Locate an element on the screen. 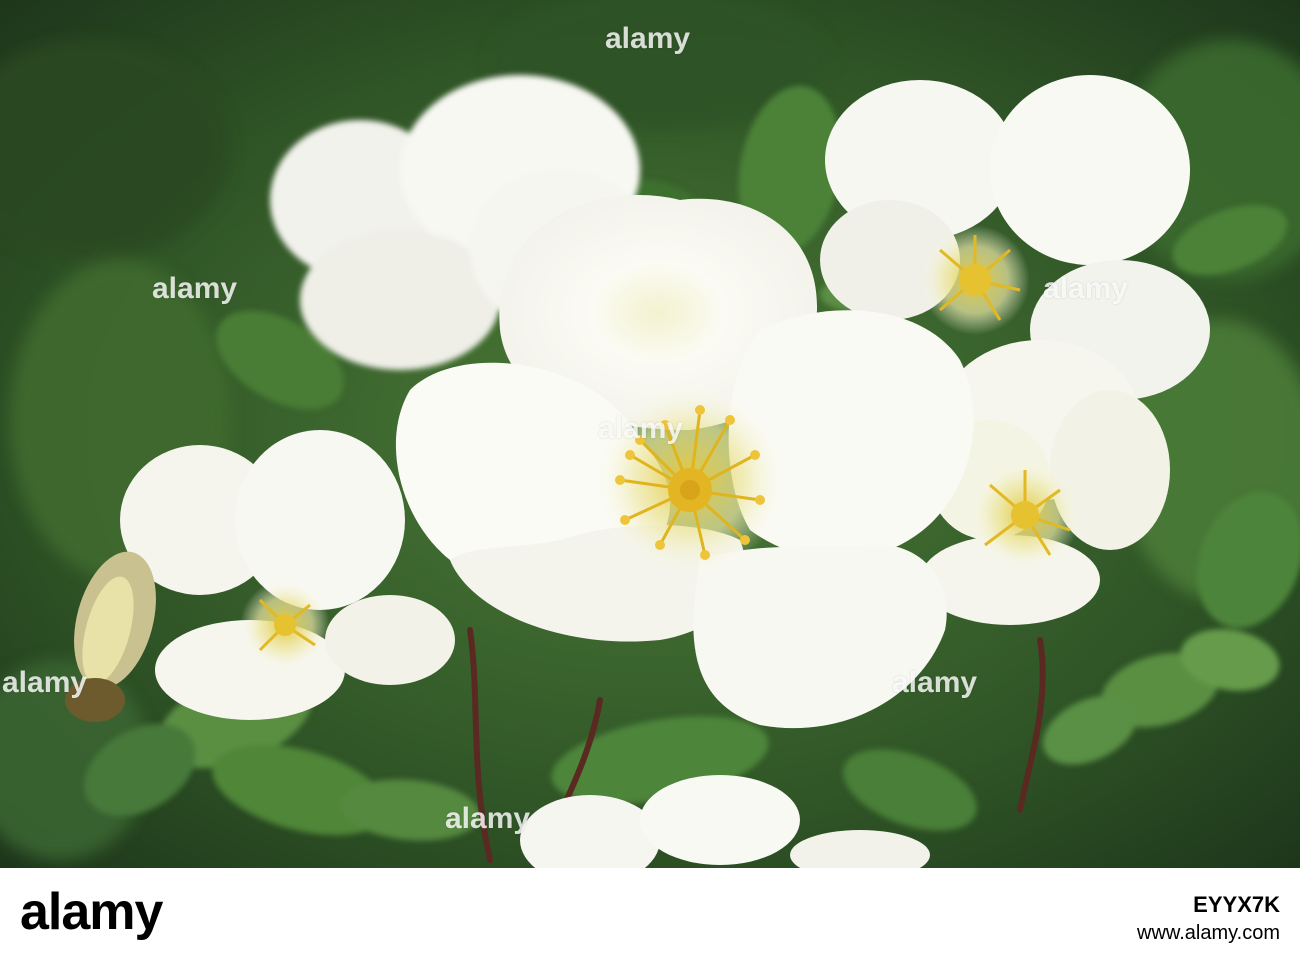 The width and height of the screenshot is (1300, 956). footer-bar: alamy EYYX7K www.alamy.com is located at coordinates (650, 912).